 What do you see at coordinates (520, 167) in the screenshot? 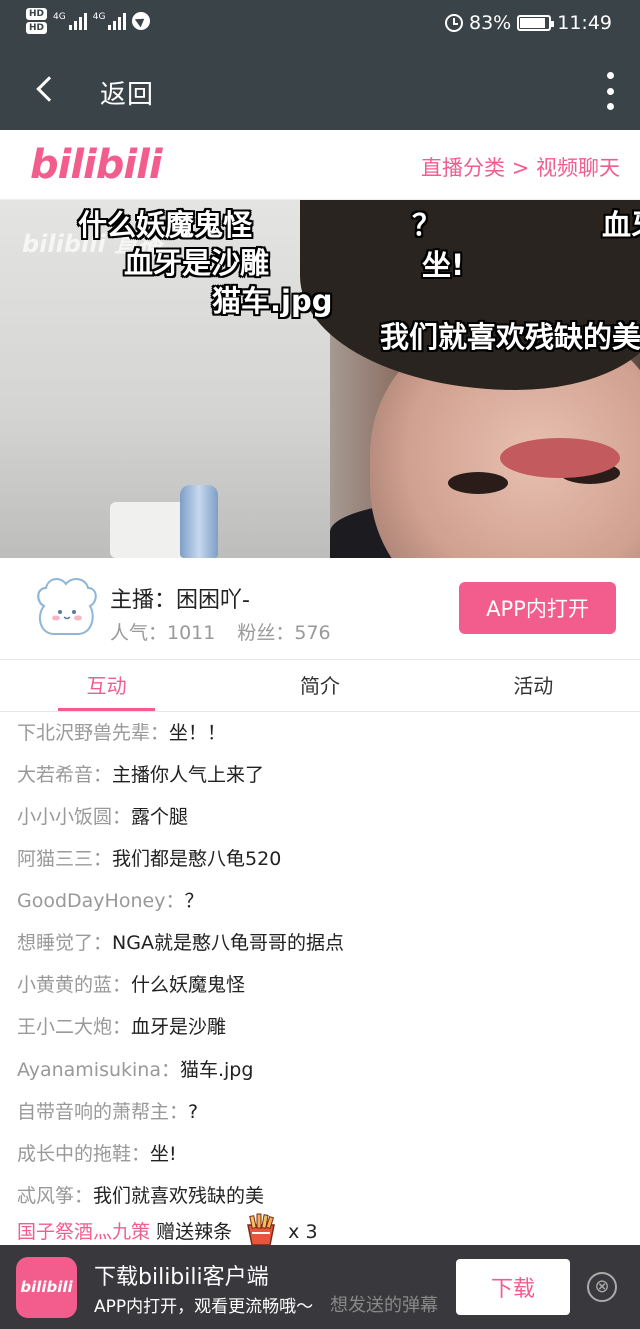
I see `breadcrumb: 直播分类 > 视频聊天` at bounding box center [520, 167].